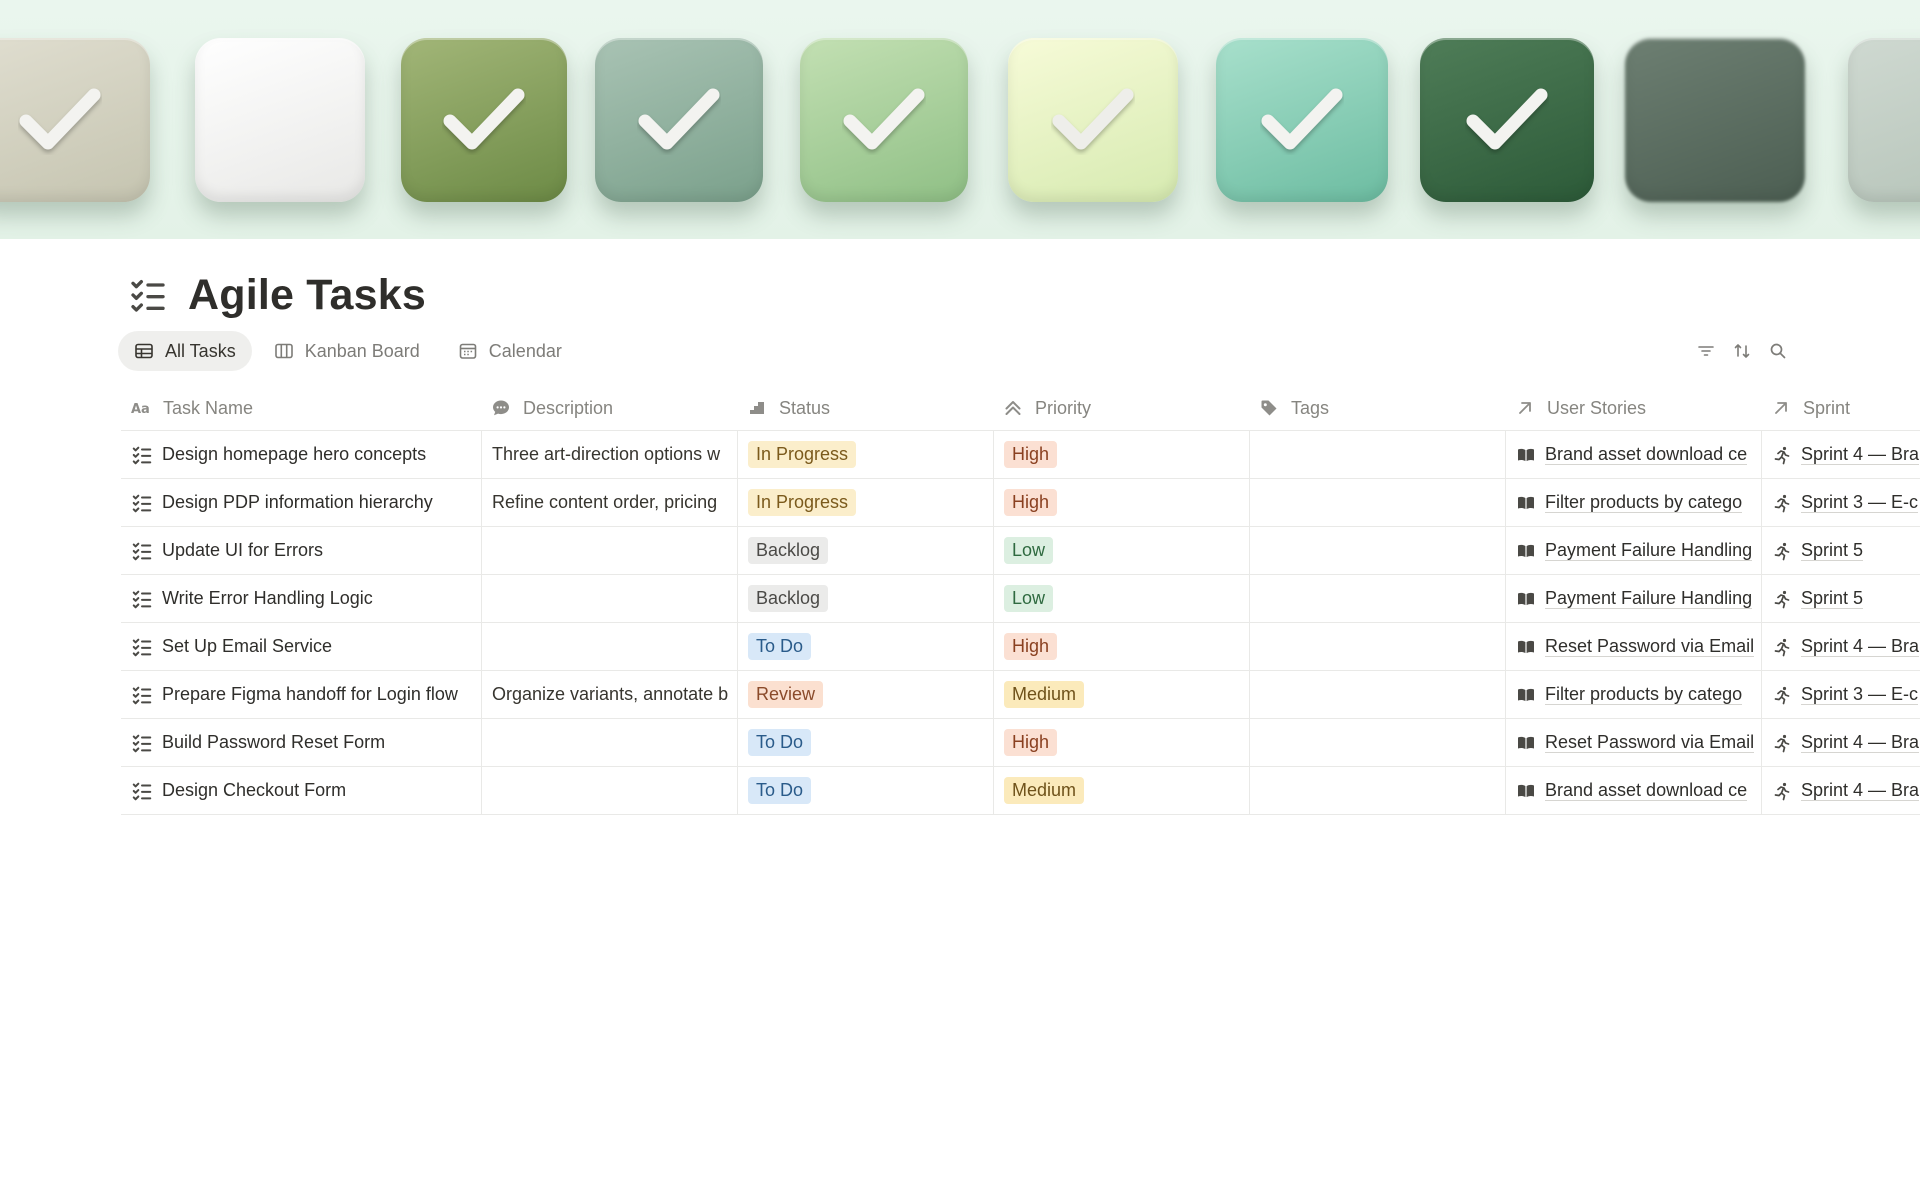 The height and width of the screenshot is (1199, 1920). What do you see at coordinates (865, 408) in the screenshot?
I see `column-header-status: Status` at bounding box center [865, 408].